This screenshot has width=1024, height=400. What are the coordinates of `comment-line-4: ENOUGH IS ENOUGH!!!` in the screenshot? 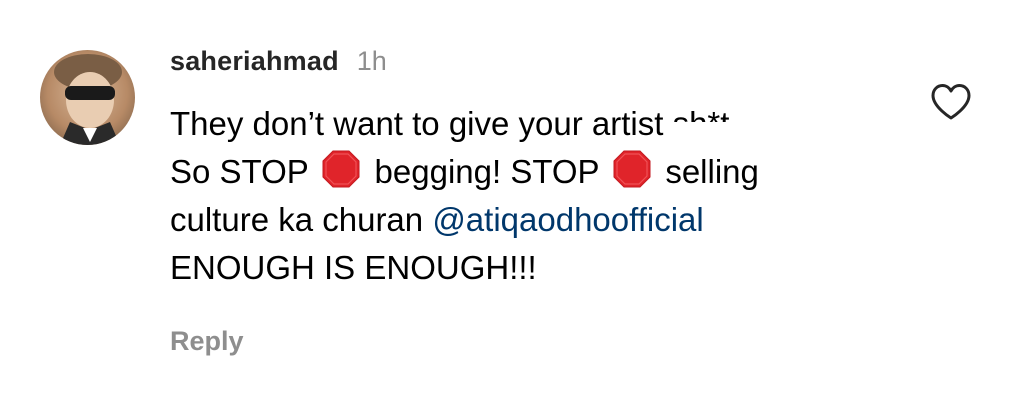 It's located at (530, 268).